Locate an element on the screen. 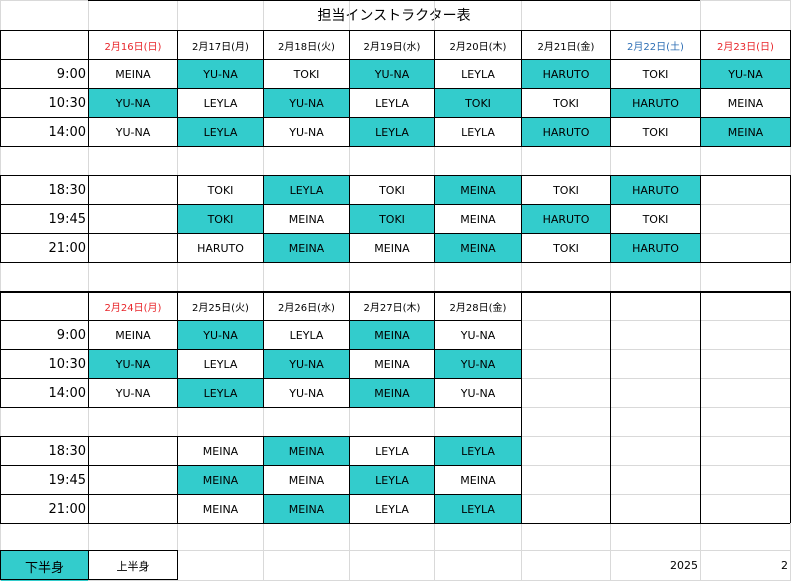 The height and width of the screenshot is (581, 791). date-header: 2月22日(土) is located at coordinates (655, 47).